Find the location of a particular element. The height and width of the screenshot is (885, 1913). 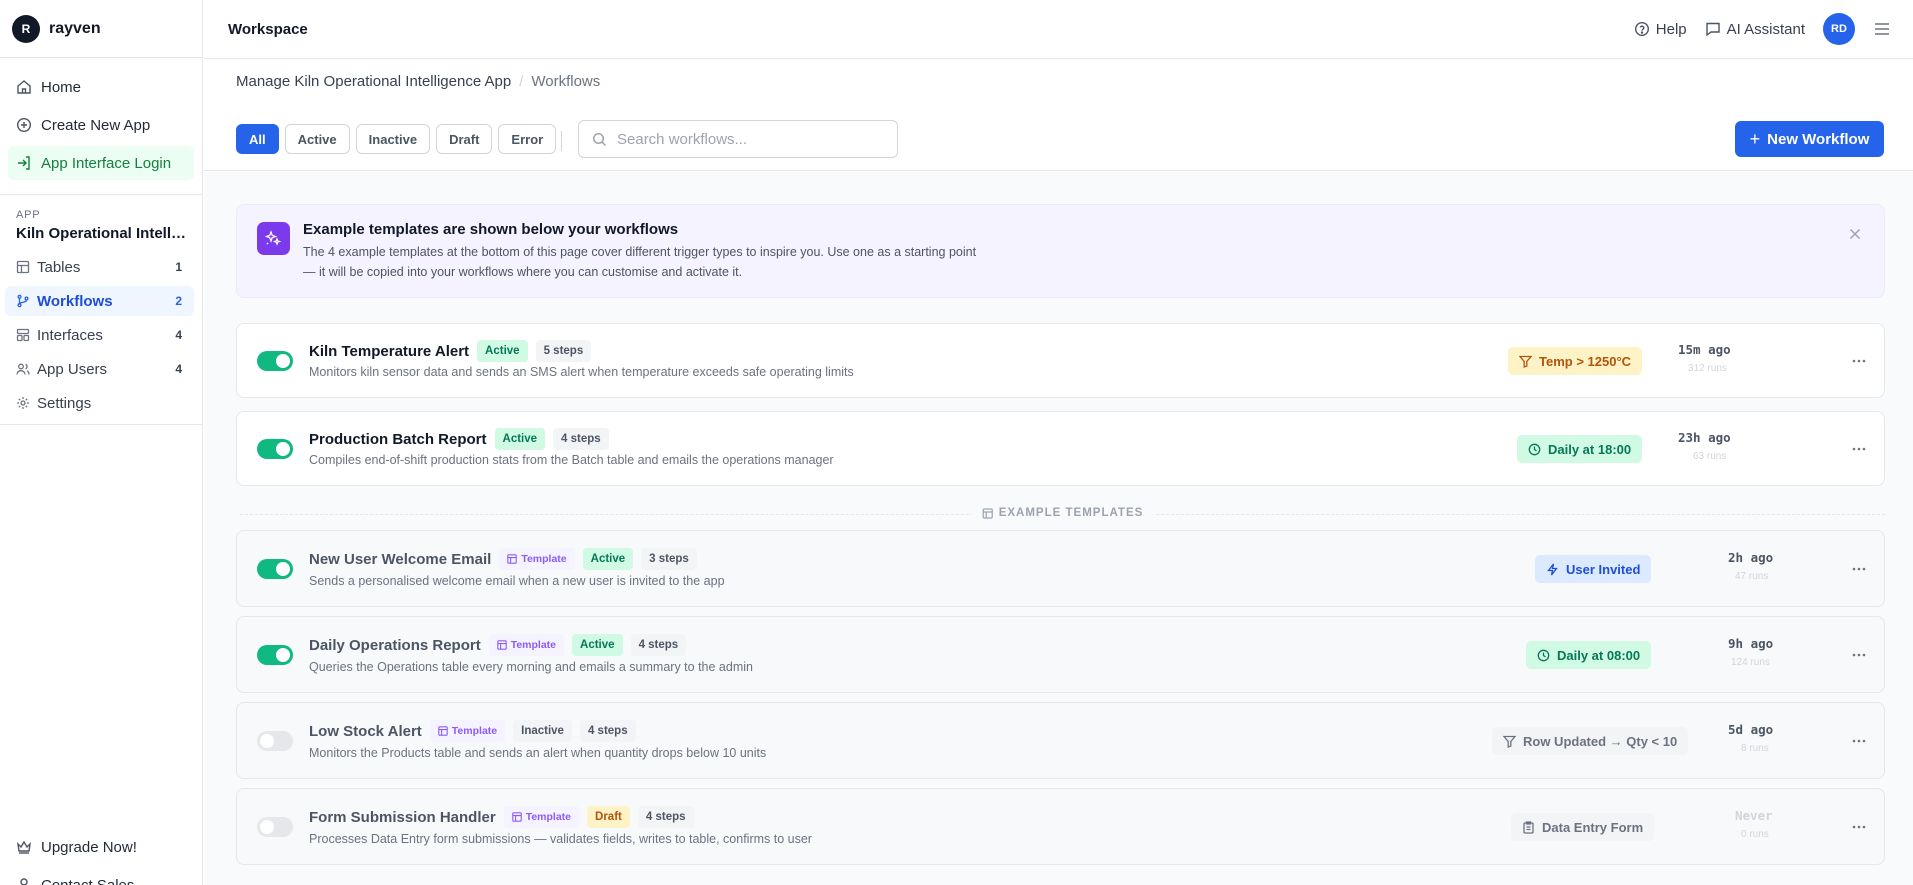

trigger-label: Daily at 08:00 is located at coordinates (1599, 655).